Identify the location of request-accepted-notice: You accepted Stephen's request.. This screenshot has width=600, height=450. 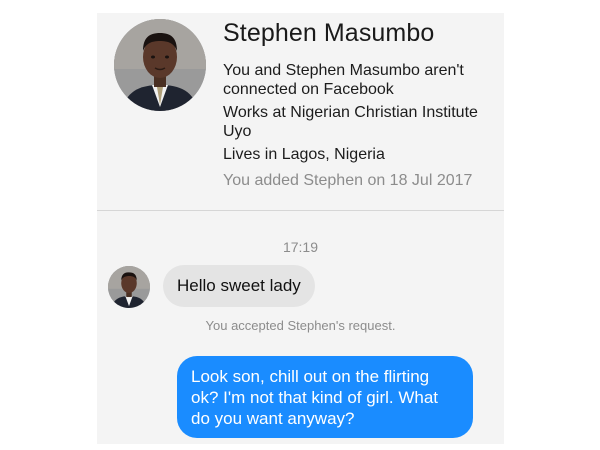
(300, 325).